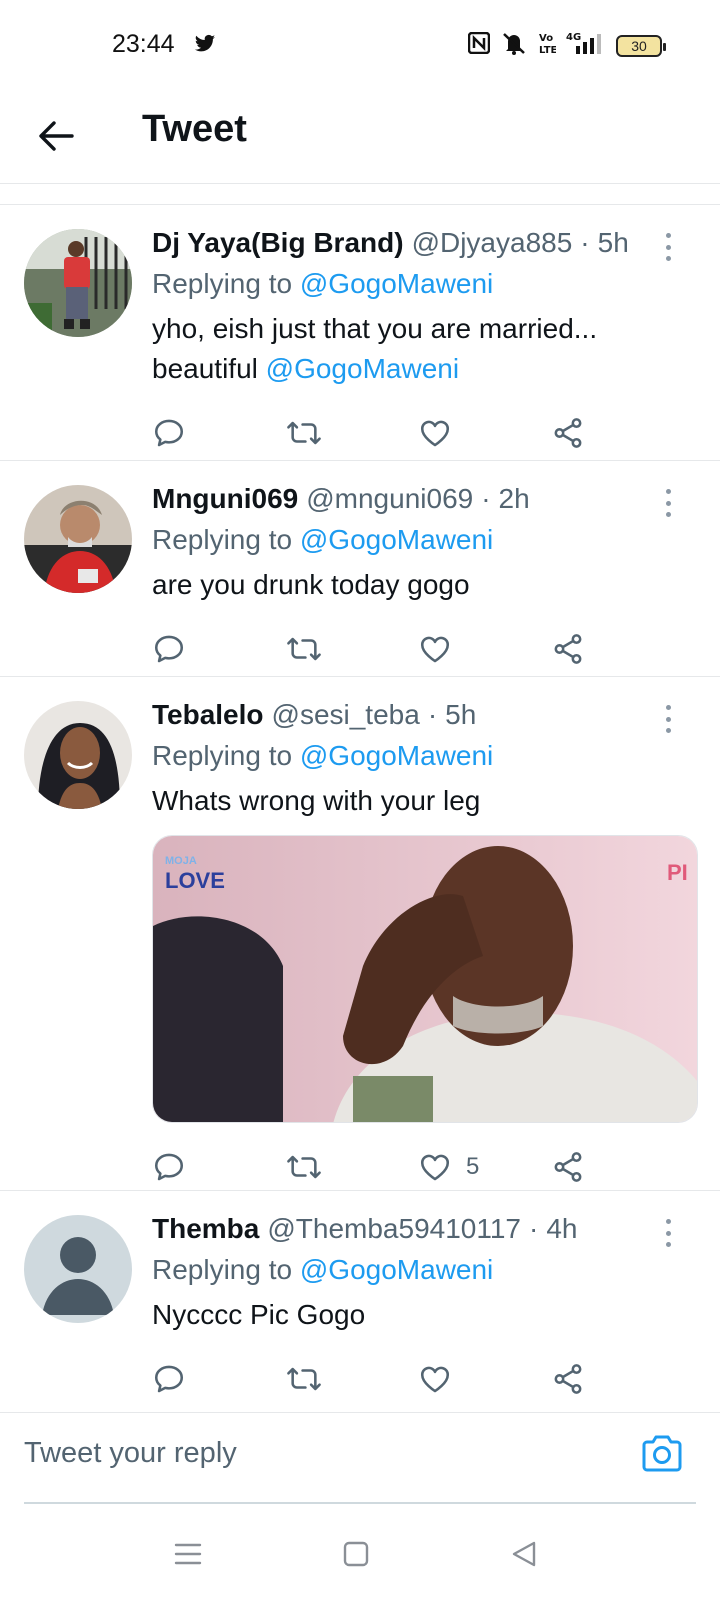  Describe the element at coordinates (205, 46) in the screenshot. I see `twitter-icon` at that location.